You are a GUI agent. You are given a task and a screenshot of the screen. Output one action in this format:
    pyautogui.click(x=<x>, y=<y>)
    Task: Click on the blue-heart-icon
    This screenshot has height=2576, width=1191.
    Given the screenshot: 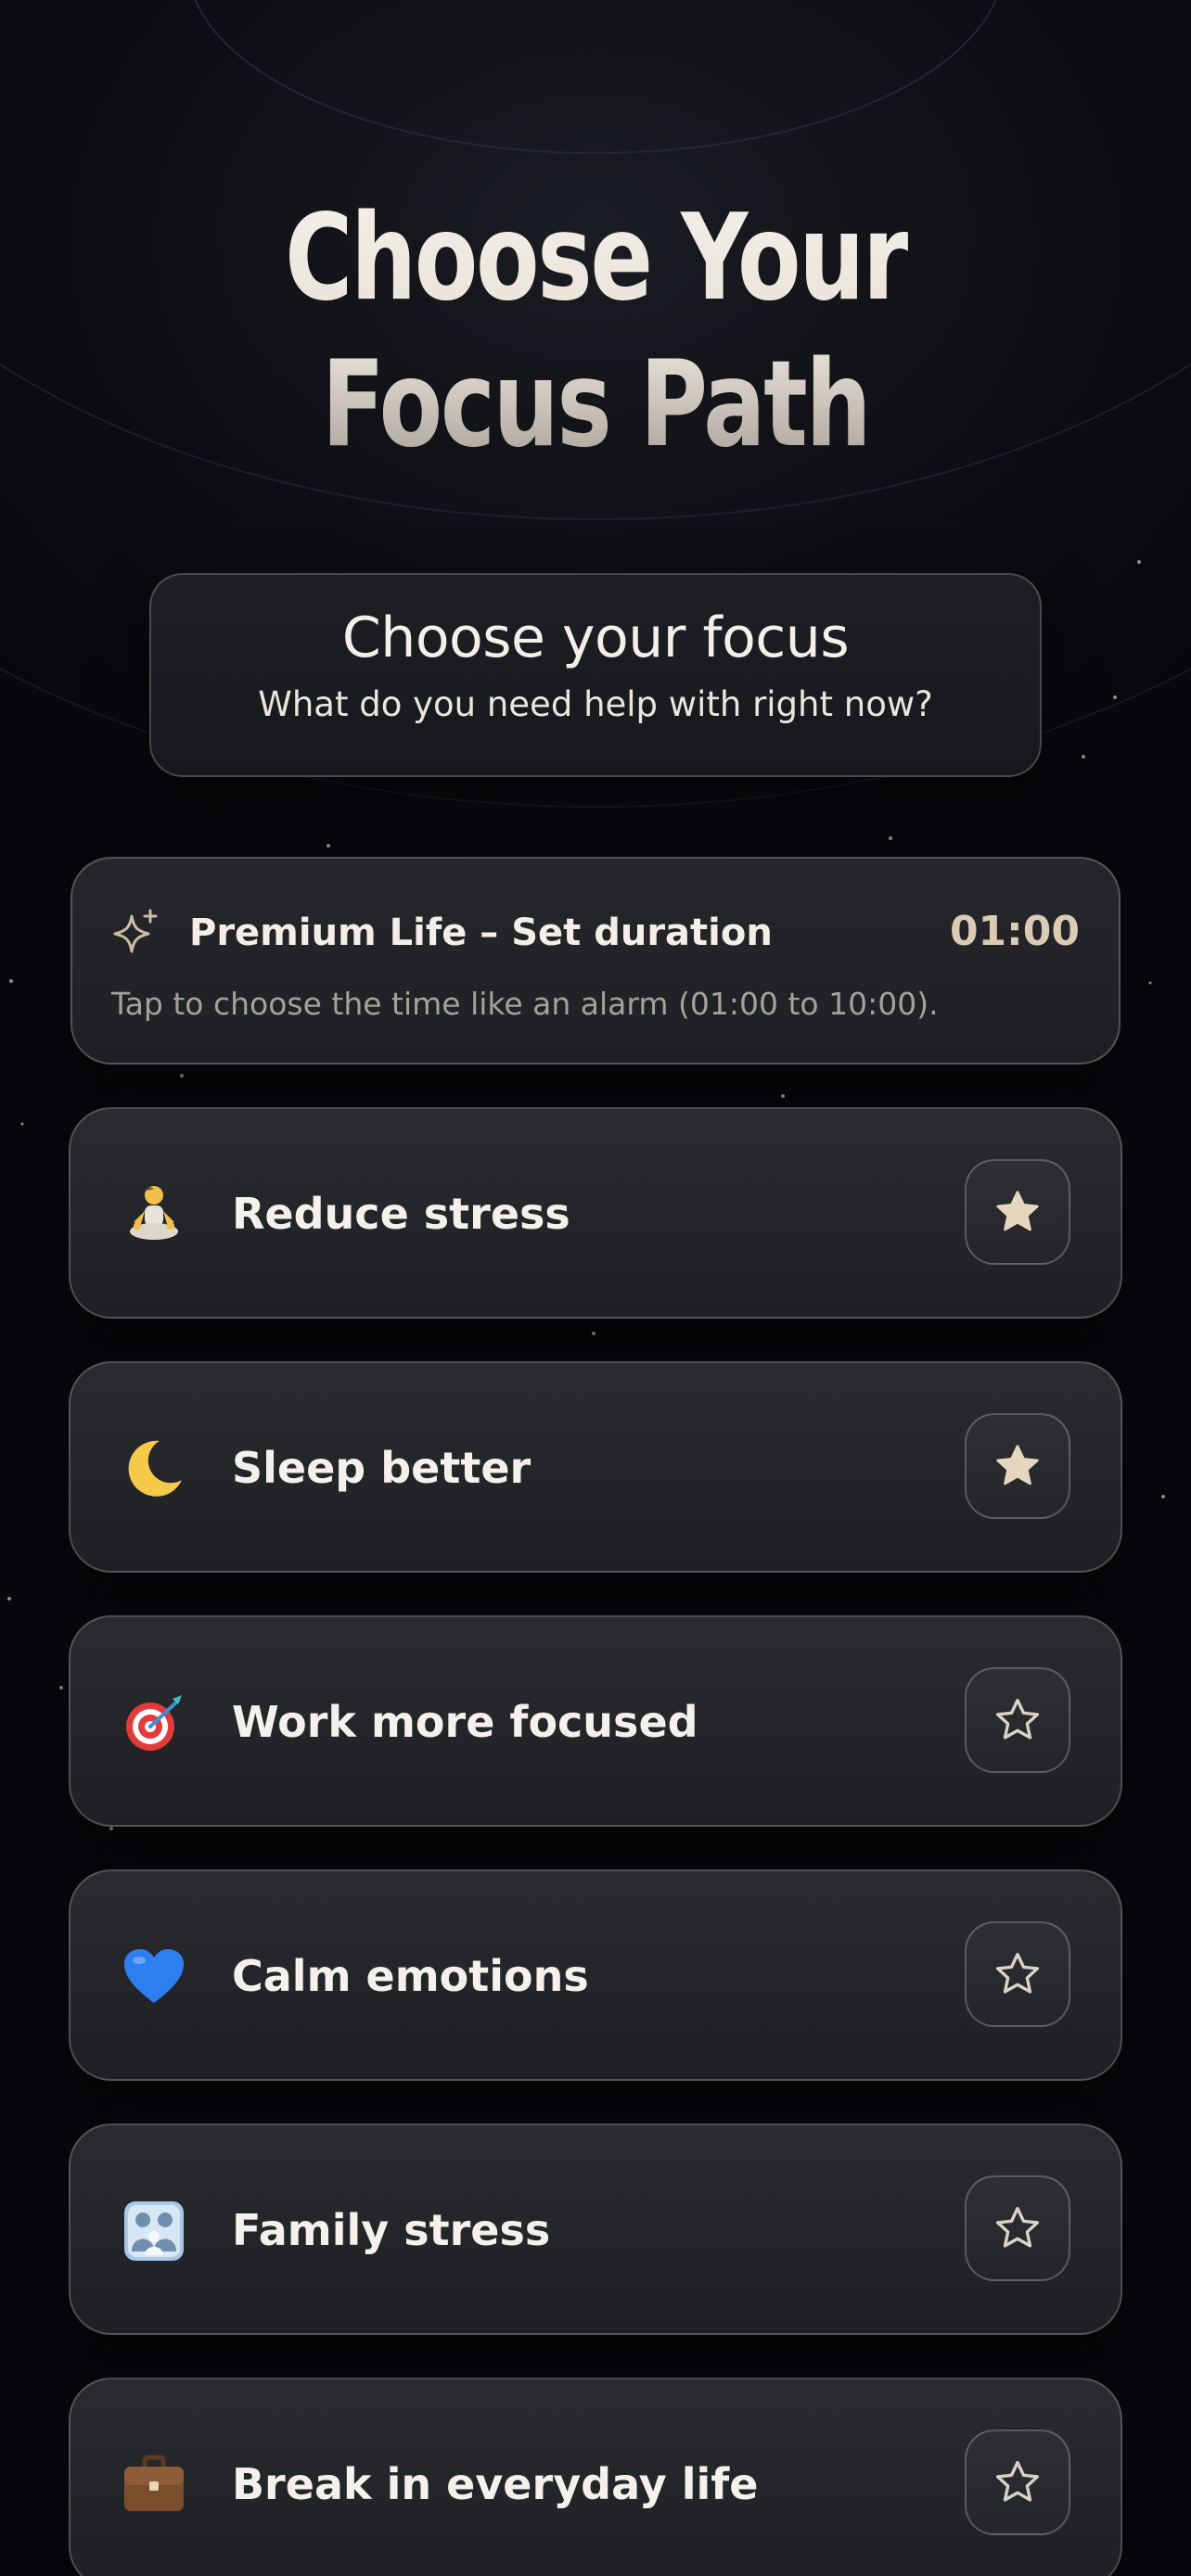 What is the action you would take?
    pyautogui.click(x=154, y=1976)
    